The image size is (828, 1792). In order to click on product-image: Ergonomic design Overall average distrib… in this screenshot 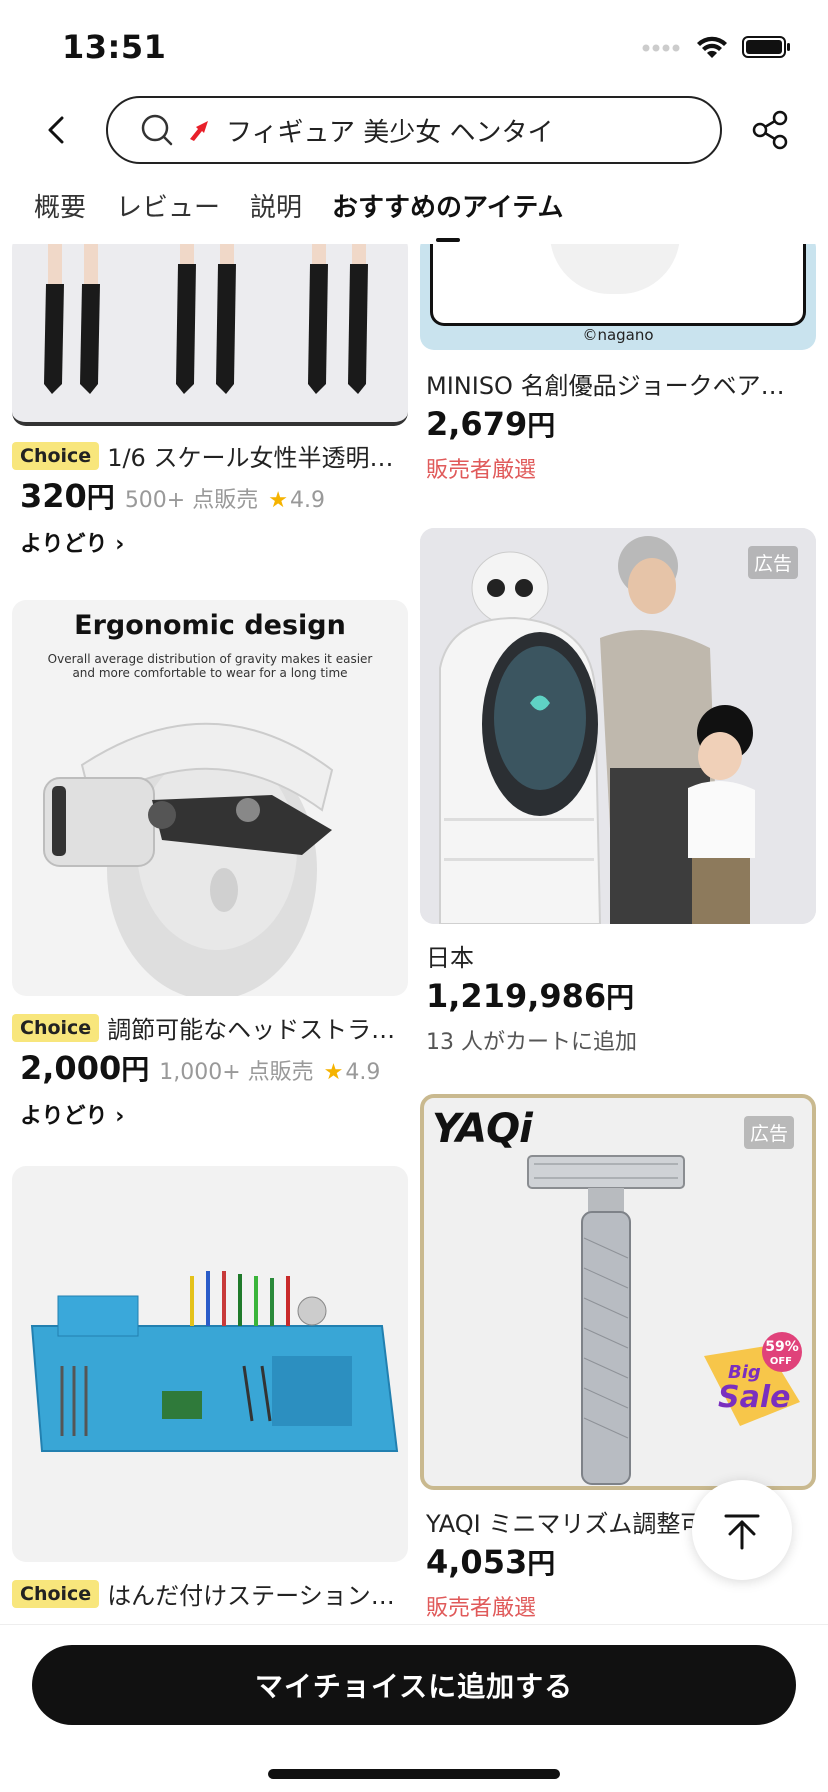, I will do `click(210, 798)`.